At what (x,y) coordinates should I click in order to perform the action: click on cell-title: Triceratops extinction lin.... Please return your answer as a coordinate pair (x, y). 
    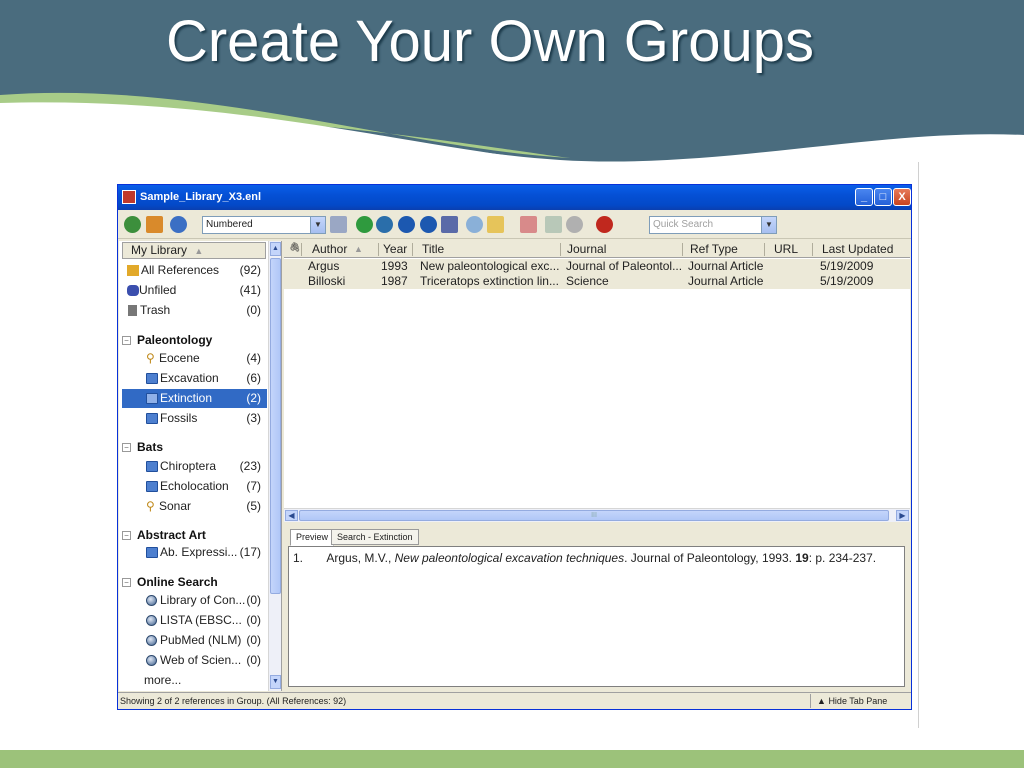
    Looking at the image, I should click on (489, 281).